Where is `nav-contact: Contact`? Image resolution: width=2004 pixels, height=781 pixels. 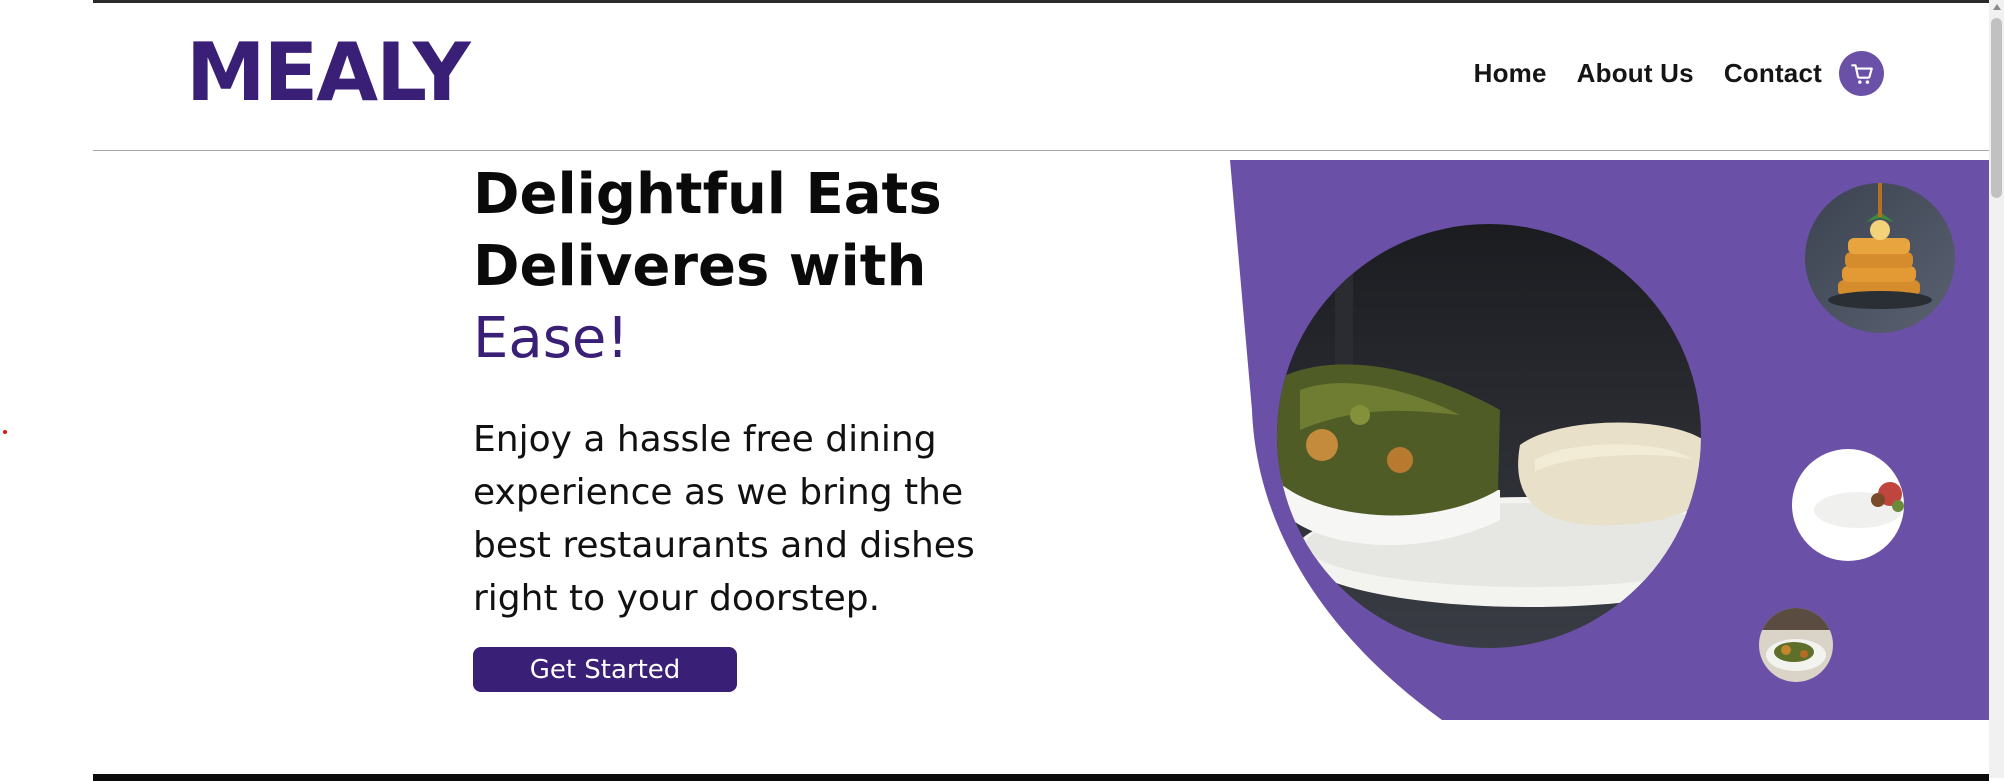 nav-contact: Contact is located at coordinates (1773, 73).